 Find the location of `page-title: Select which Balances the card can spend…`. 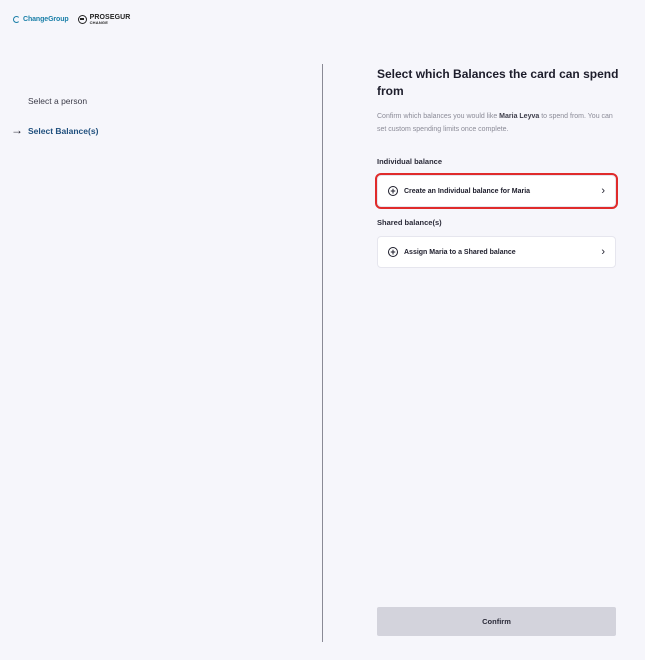

page-title: Select which Balances the card can spend… is located at coordinates (498, 82).